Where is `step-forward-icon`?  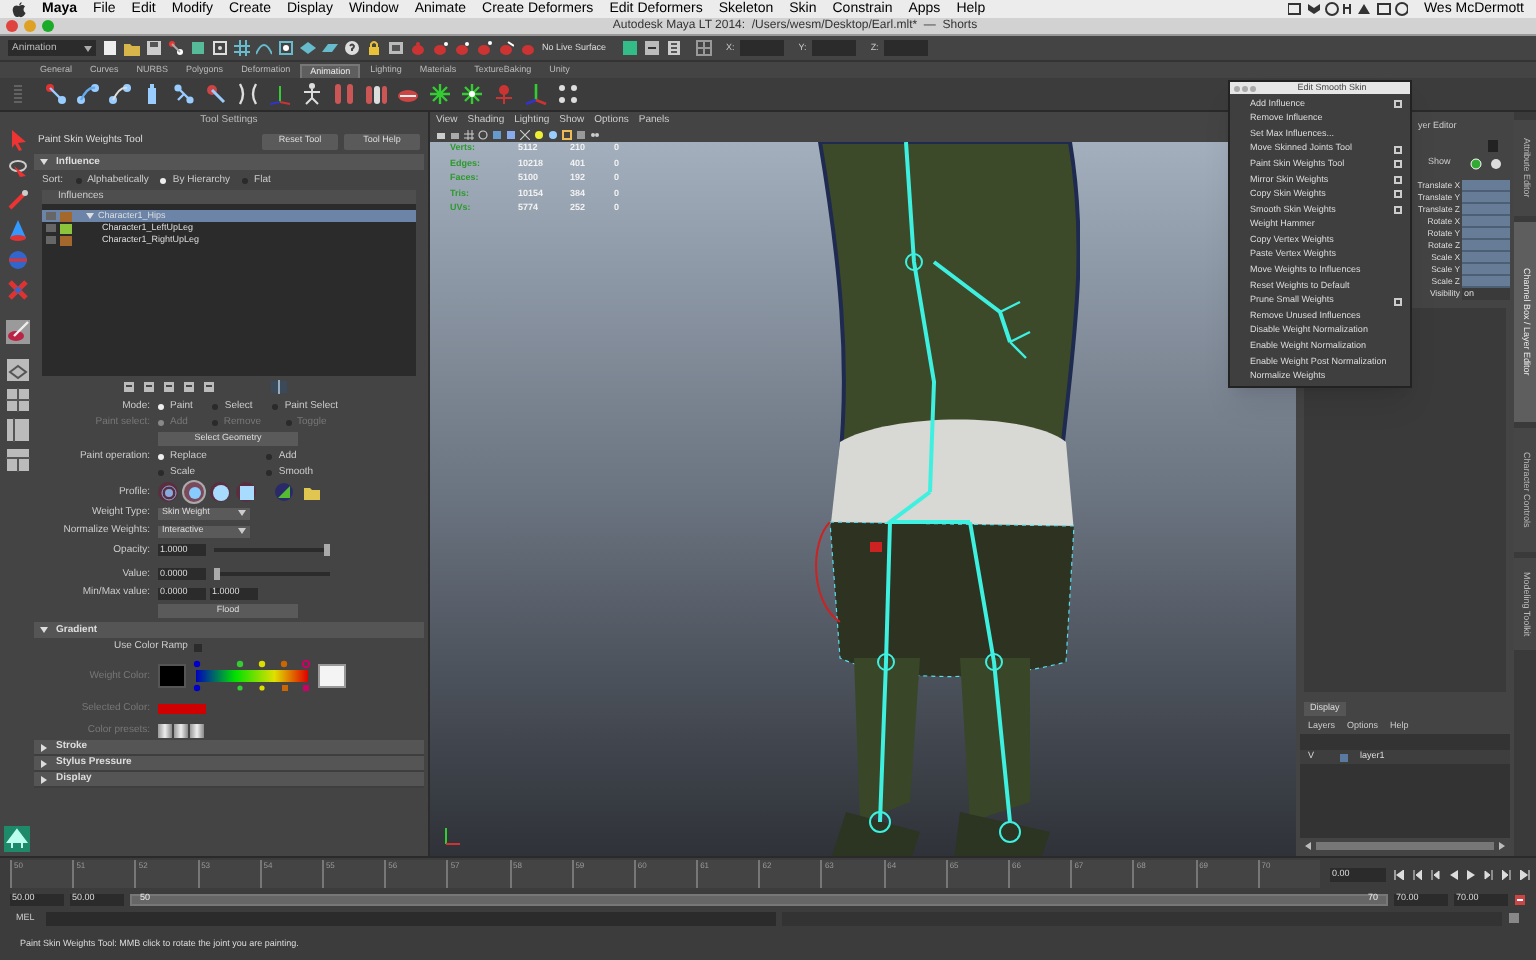 step-forward-icon is located at coordinates (1489, 874).